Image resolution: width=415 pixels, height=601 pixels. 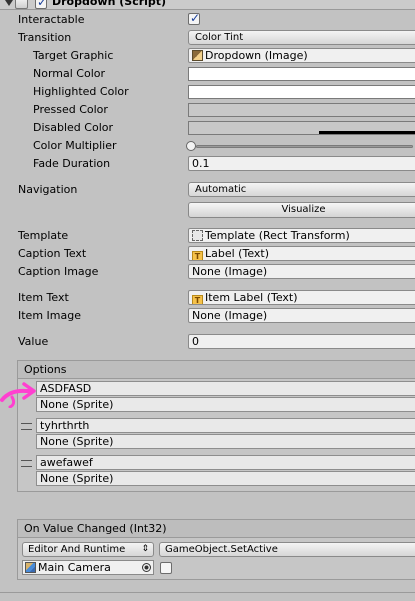 I want to click on component-title: Dropdown (Script), so click(x=109, y=4).